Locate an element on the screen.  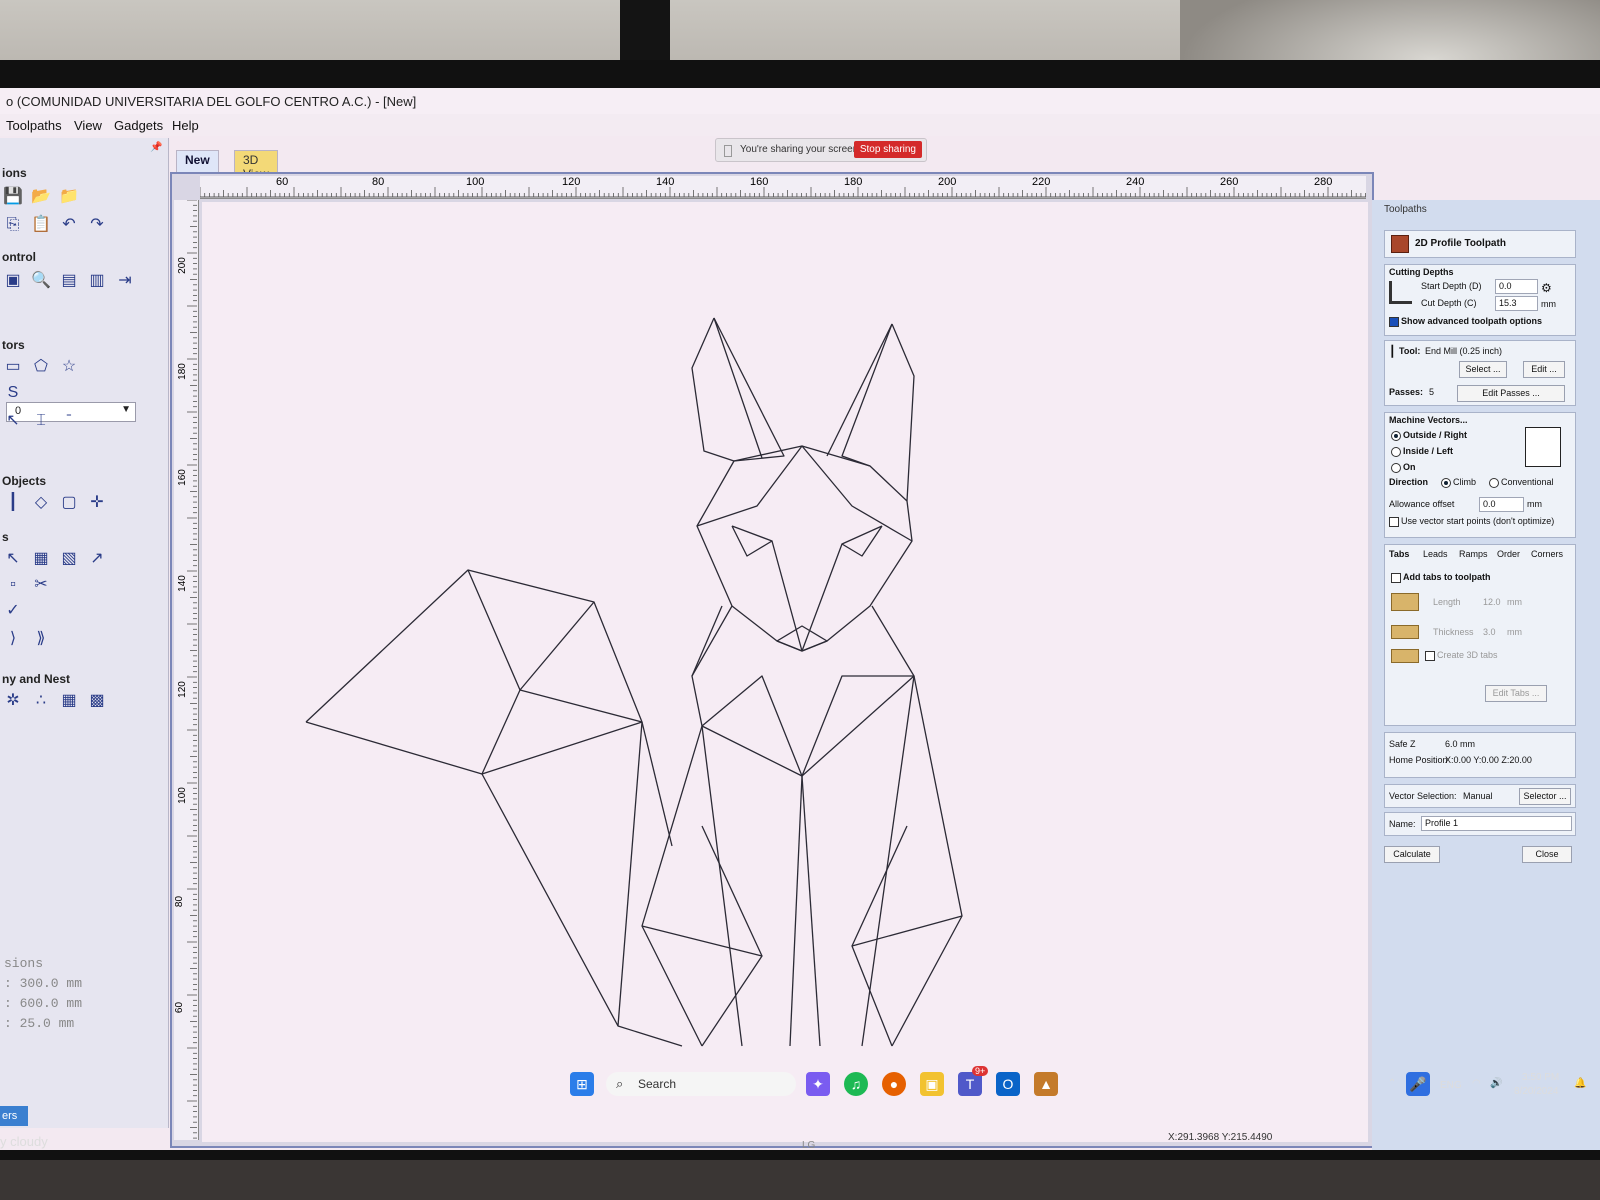
windows-start-icon: ⊞ is located at coordinates (582, 1084).